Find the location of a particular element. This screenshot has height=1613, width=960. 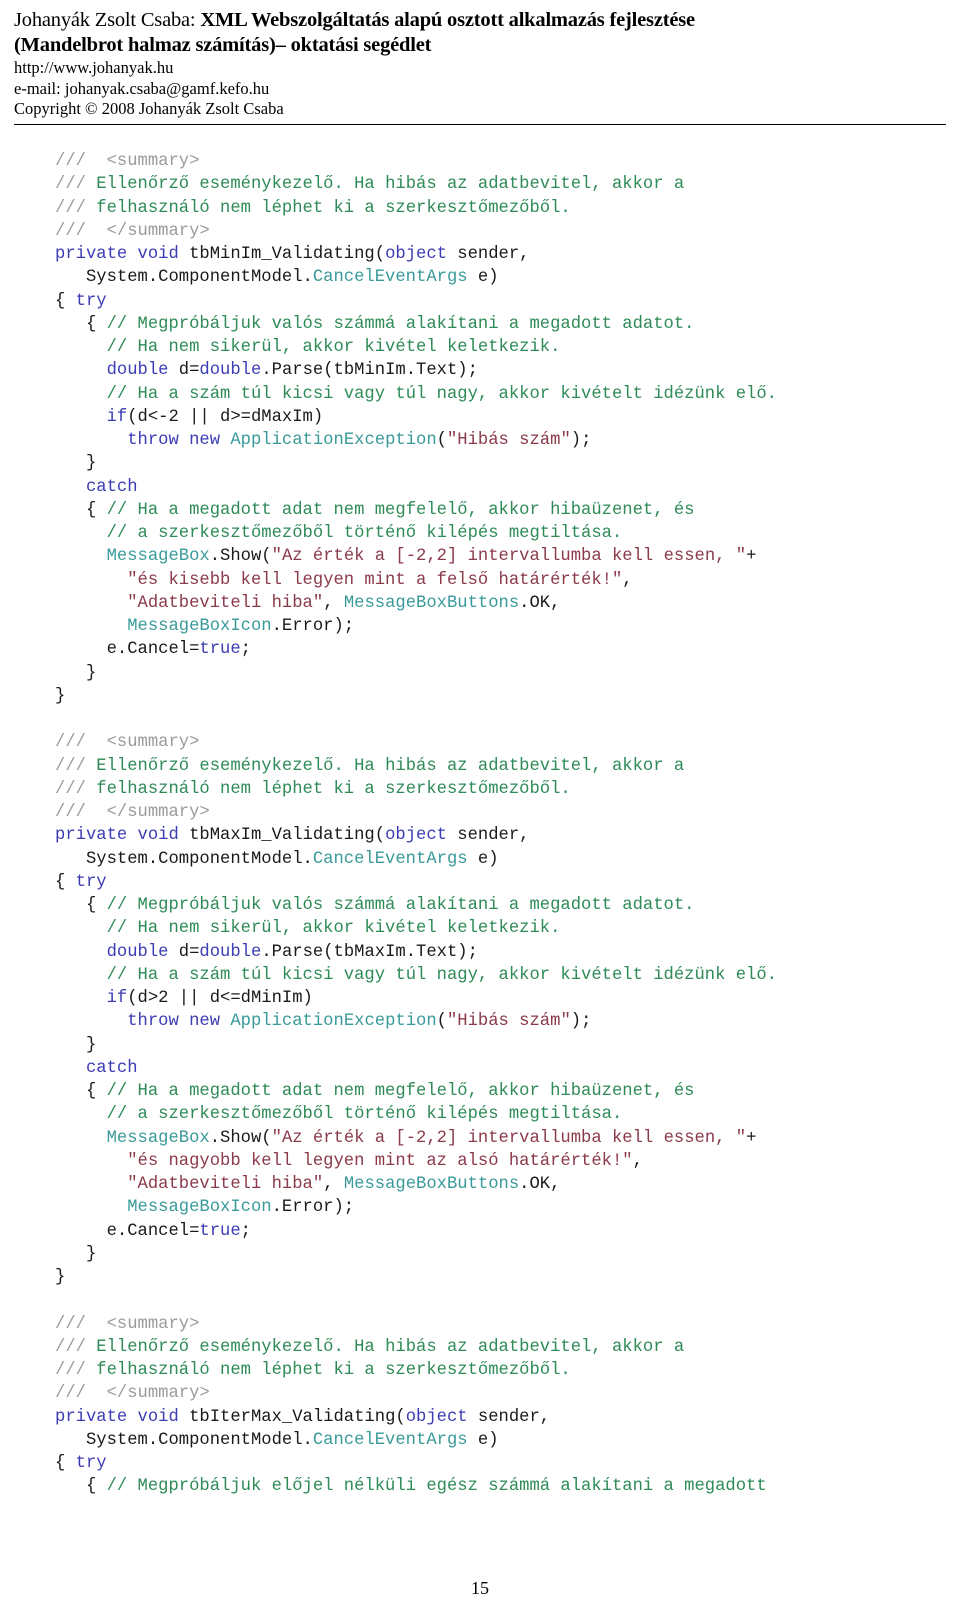

code-token-plain: ; is located at coordinates (245, 1231).